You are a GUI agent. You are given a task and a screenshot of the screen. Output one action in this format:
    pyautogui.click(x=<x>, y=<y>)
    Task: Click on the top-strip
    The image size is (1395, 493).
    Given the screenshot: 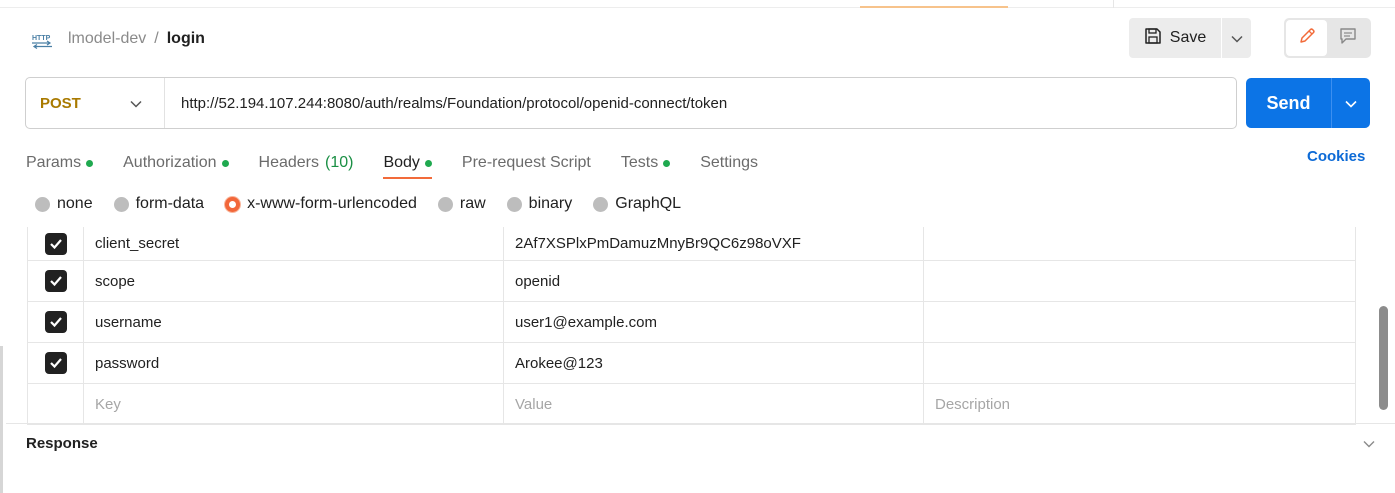 What is the action you would take?
    pyautogui.click(x=697, y=4)
    